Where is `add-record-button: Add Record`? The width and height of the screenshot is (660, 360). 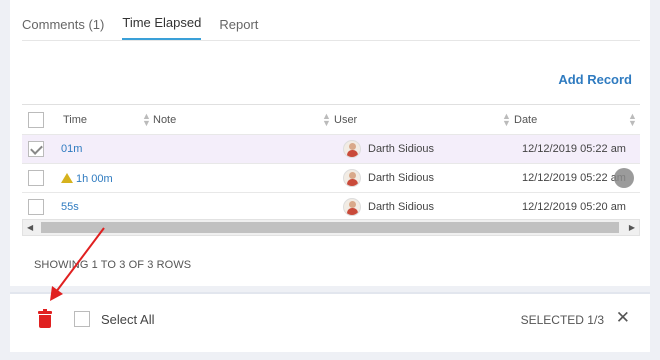 add-record-button: Add Record is located at coordinates (595, 79).